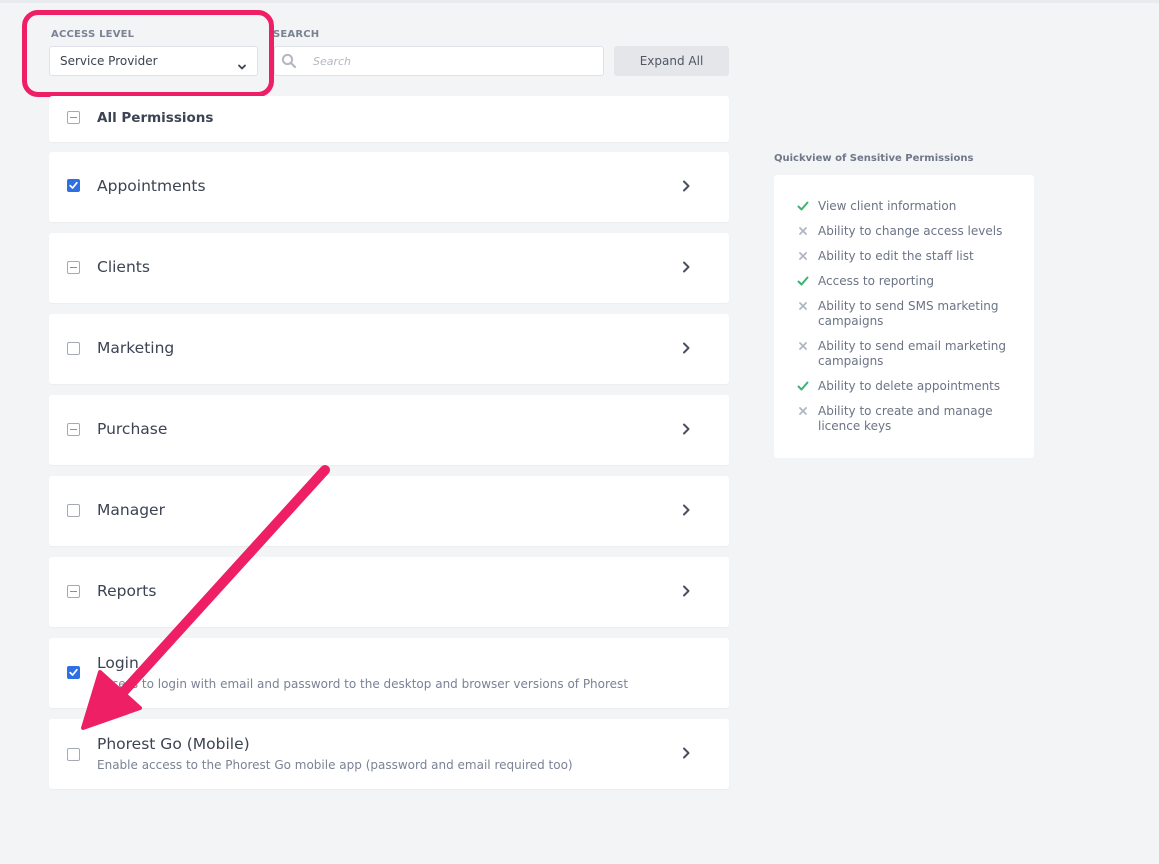 The image size is (1159, 864). What do you see at coordinates (136, 348) in the screenshot?
I see `marketing-label: Marketing` at bounding box center [136, 348].